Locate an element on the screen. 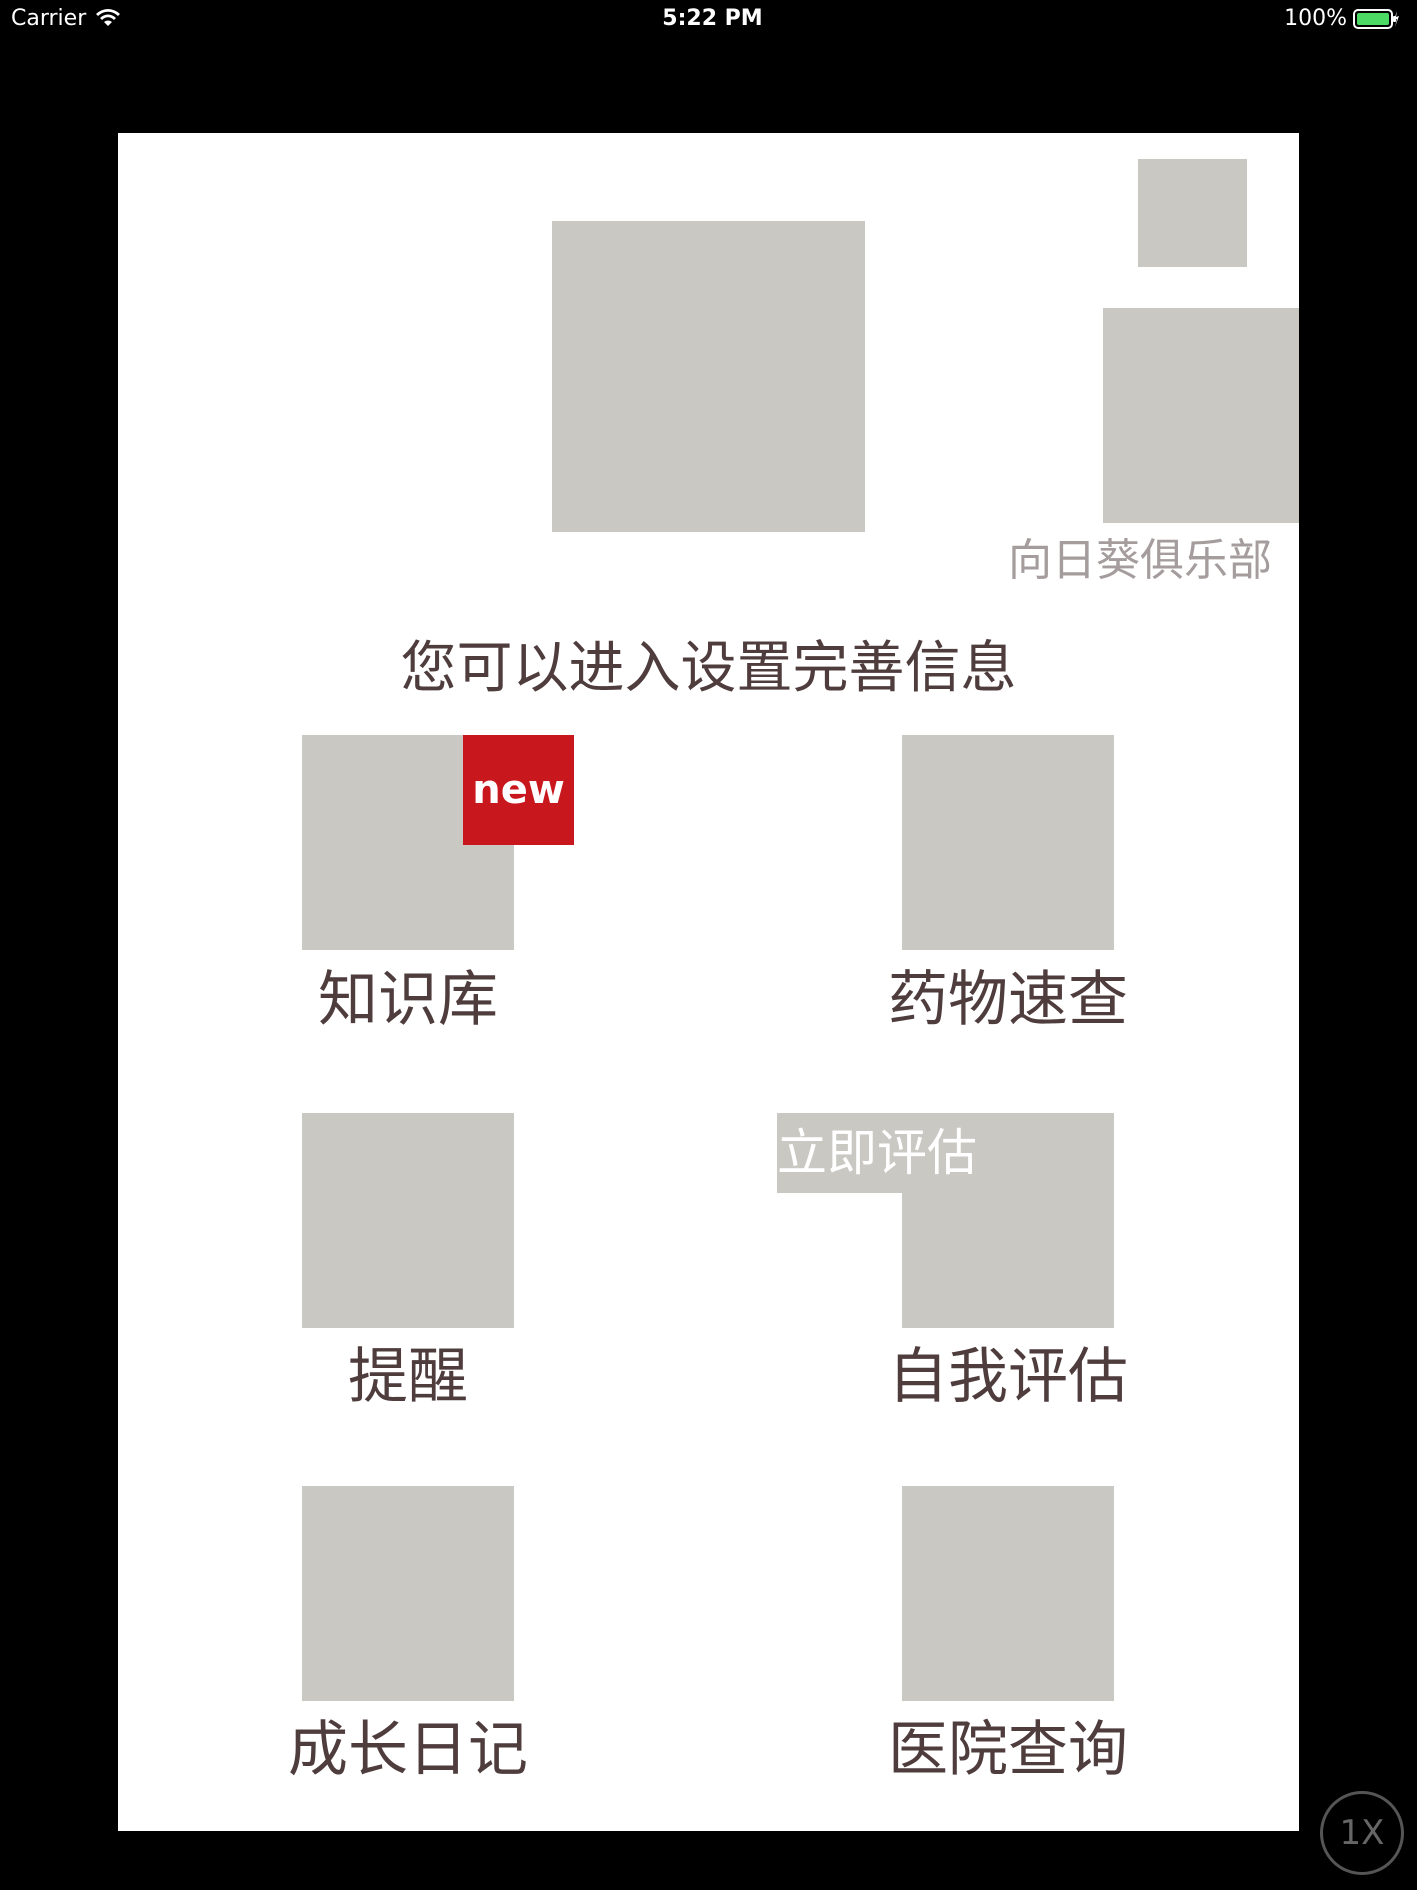  hospital-search-label: 医院查询 is located at coordinates (1008, 1744).